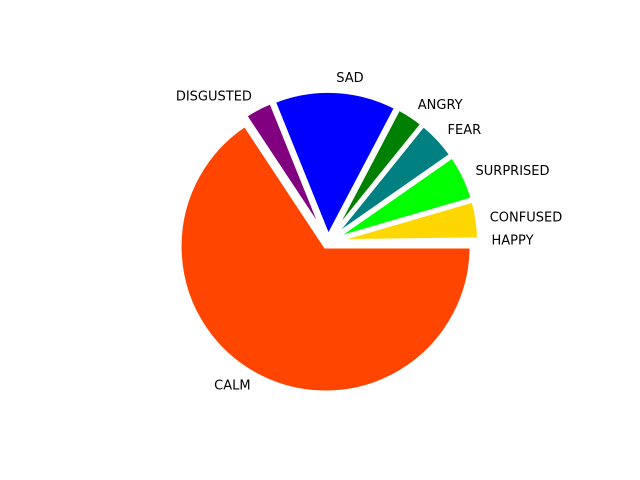 This screenshot has width=640, height=480. What do you see at coordinates (232, 386) in the screenshot?
I see `slice-label-calm: CALM` at bounding box center [232, 386].